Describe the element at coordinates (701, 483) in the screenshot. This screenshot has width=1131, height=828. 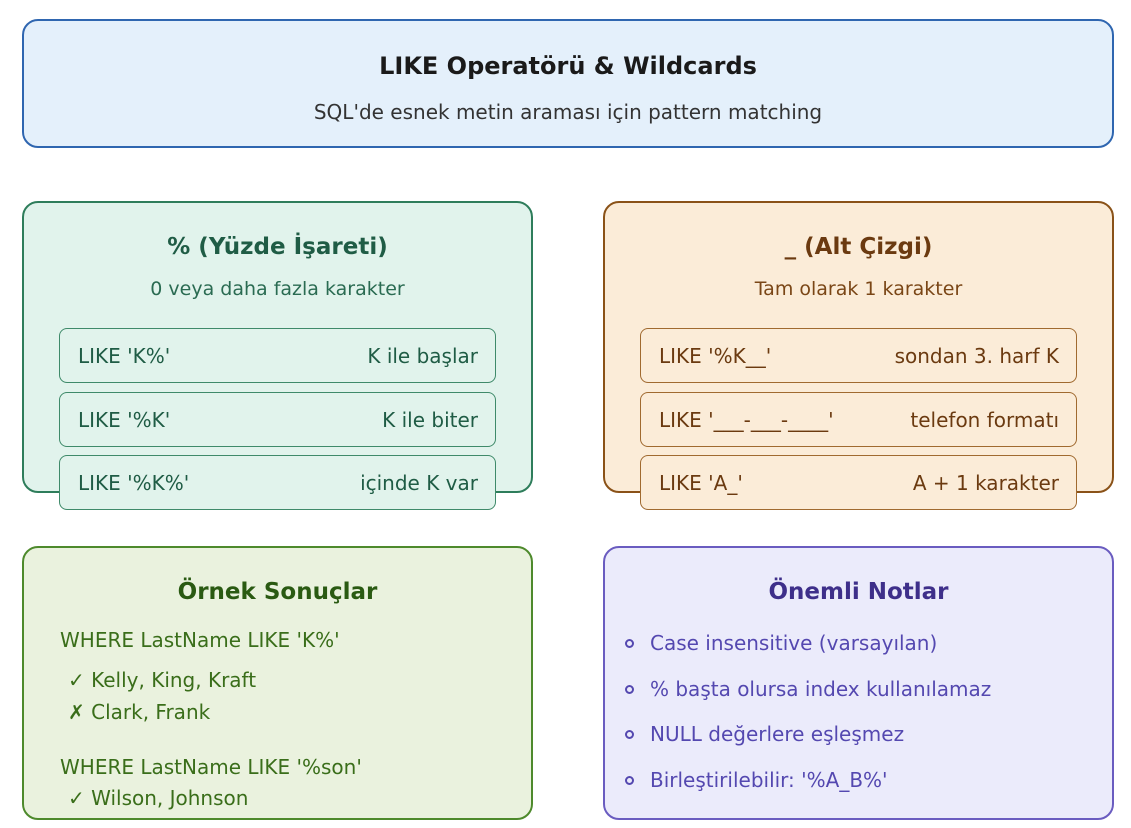
I see `pattern-code: LIKE 'A_'` at that location.